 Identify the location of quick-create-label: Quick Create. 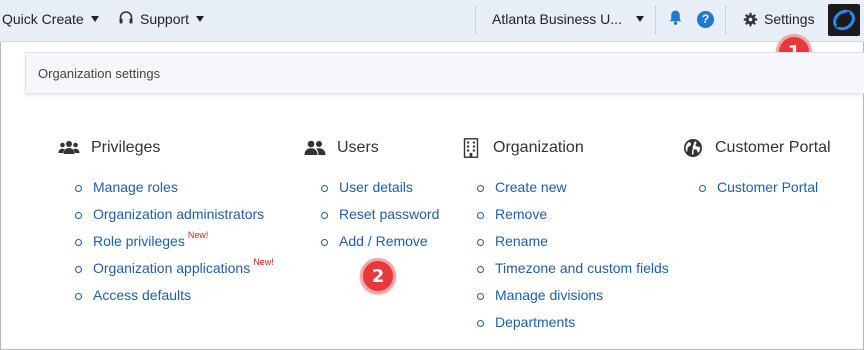
(43, 19).